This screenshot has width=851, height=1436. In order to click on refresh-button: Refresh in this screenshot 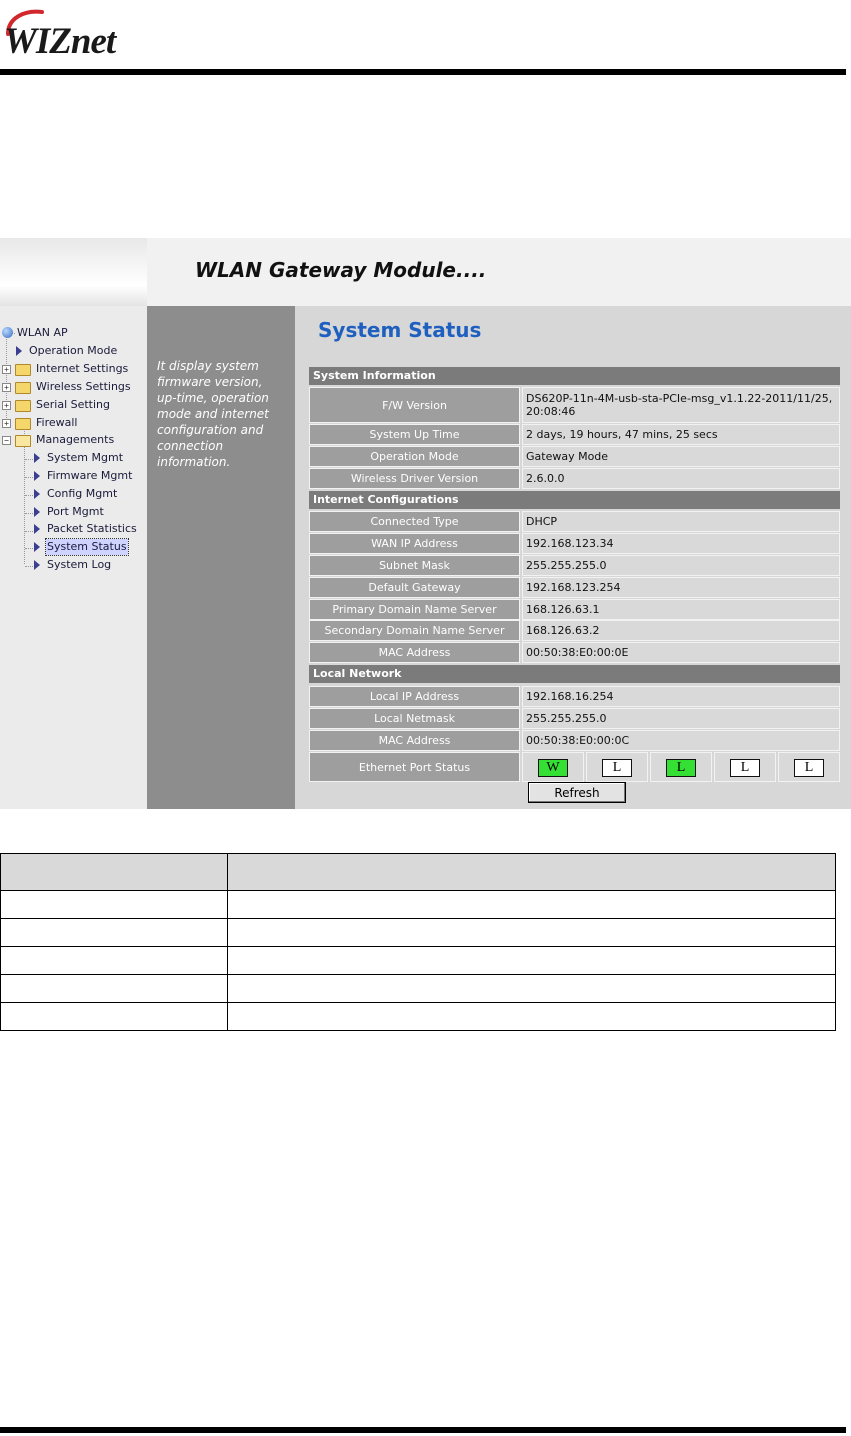, I will do `click(577, 792)`.